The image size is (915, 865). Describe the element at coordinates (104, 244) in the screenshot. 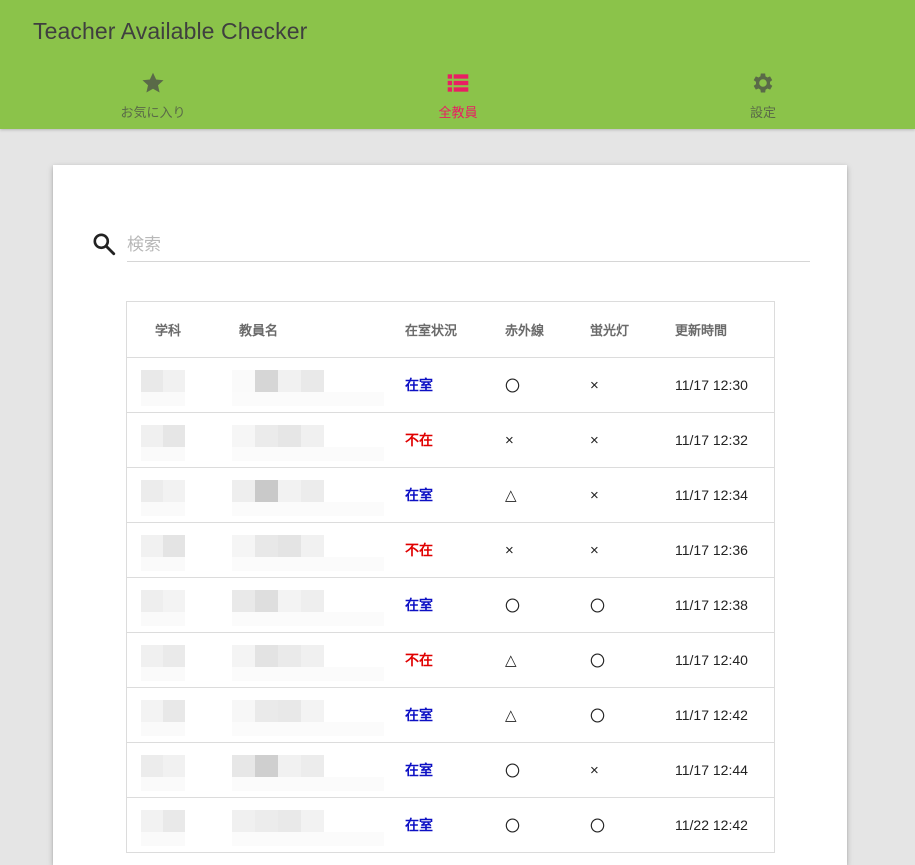

I see `search-icon` at that location.